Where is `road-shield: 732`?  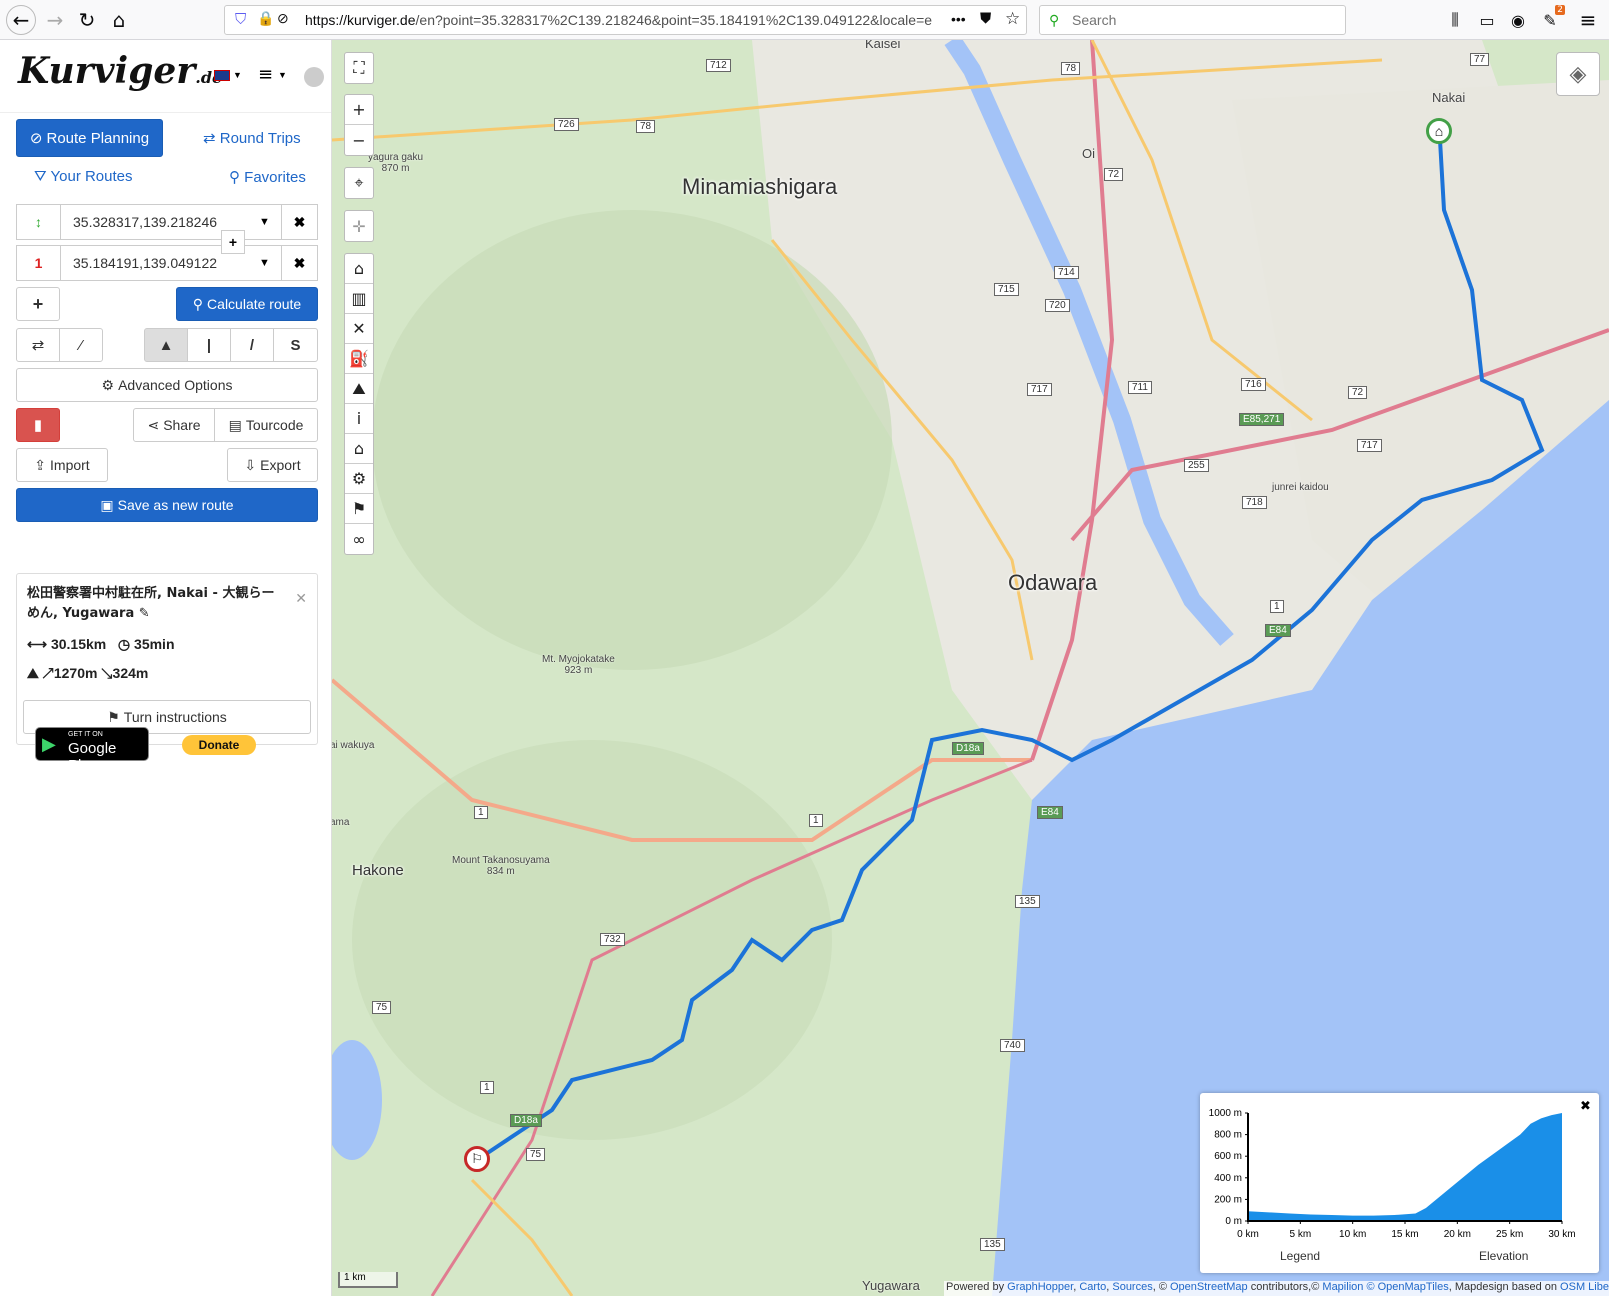
road-shield: 732 is located at coordinates (612, 939).